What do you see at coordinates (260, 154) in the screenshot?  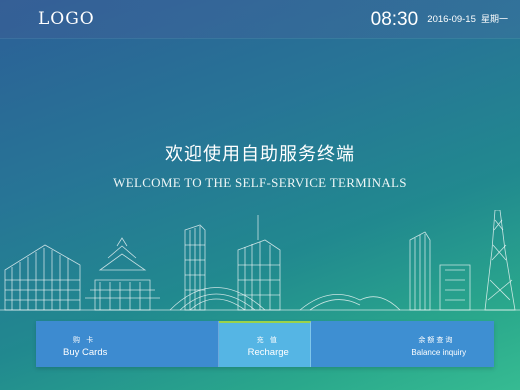 I see `welcome-title: 欢迎使用自助服务终端` at bounding box center [260, 154].